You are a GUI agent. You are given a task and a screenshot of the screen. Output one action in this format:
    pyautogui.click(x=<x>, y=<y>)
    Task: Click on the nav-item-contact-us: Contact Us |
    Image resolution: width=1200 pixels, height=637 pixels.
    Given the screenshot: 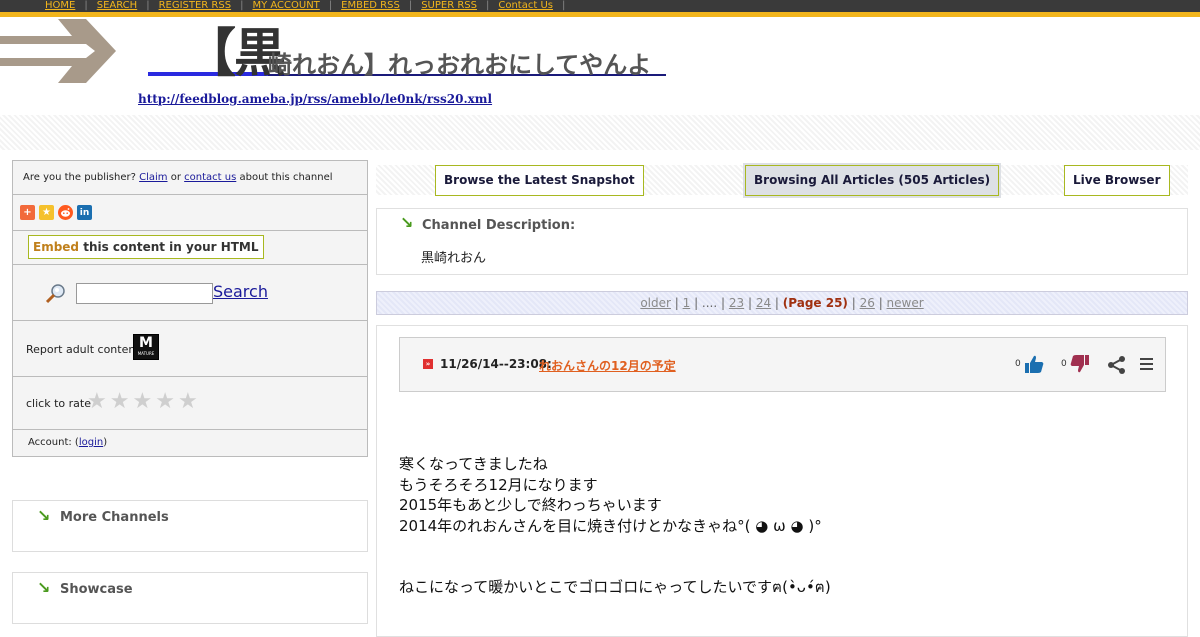 What is the action you would take?
    pyautogui.click(x=527, y=6)
    